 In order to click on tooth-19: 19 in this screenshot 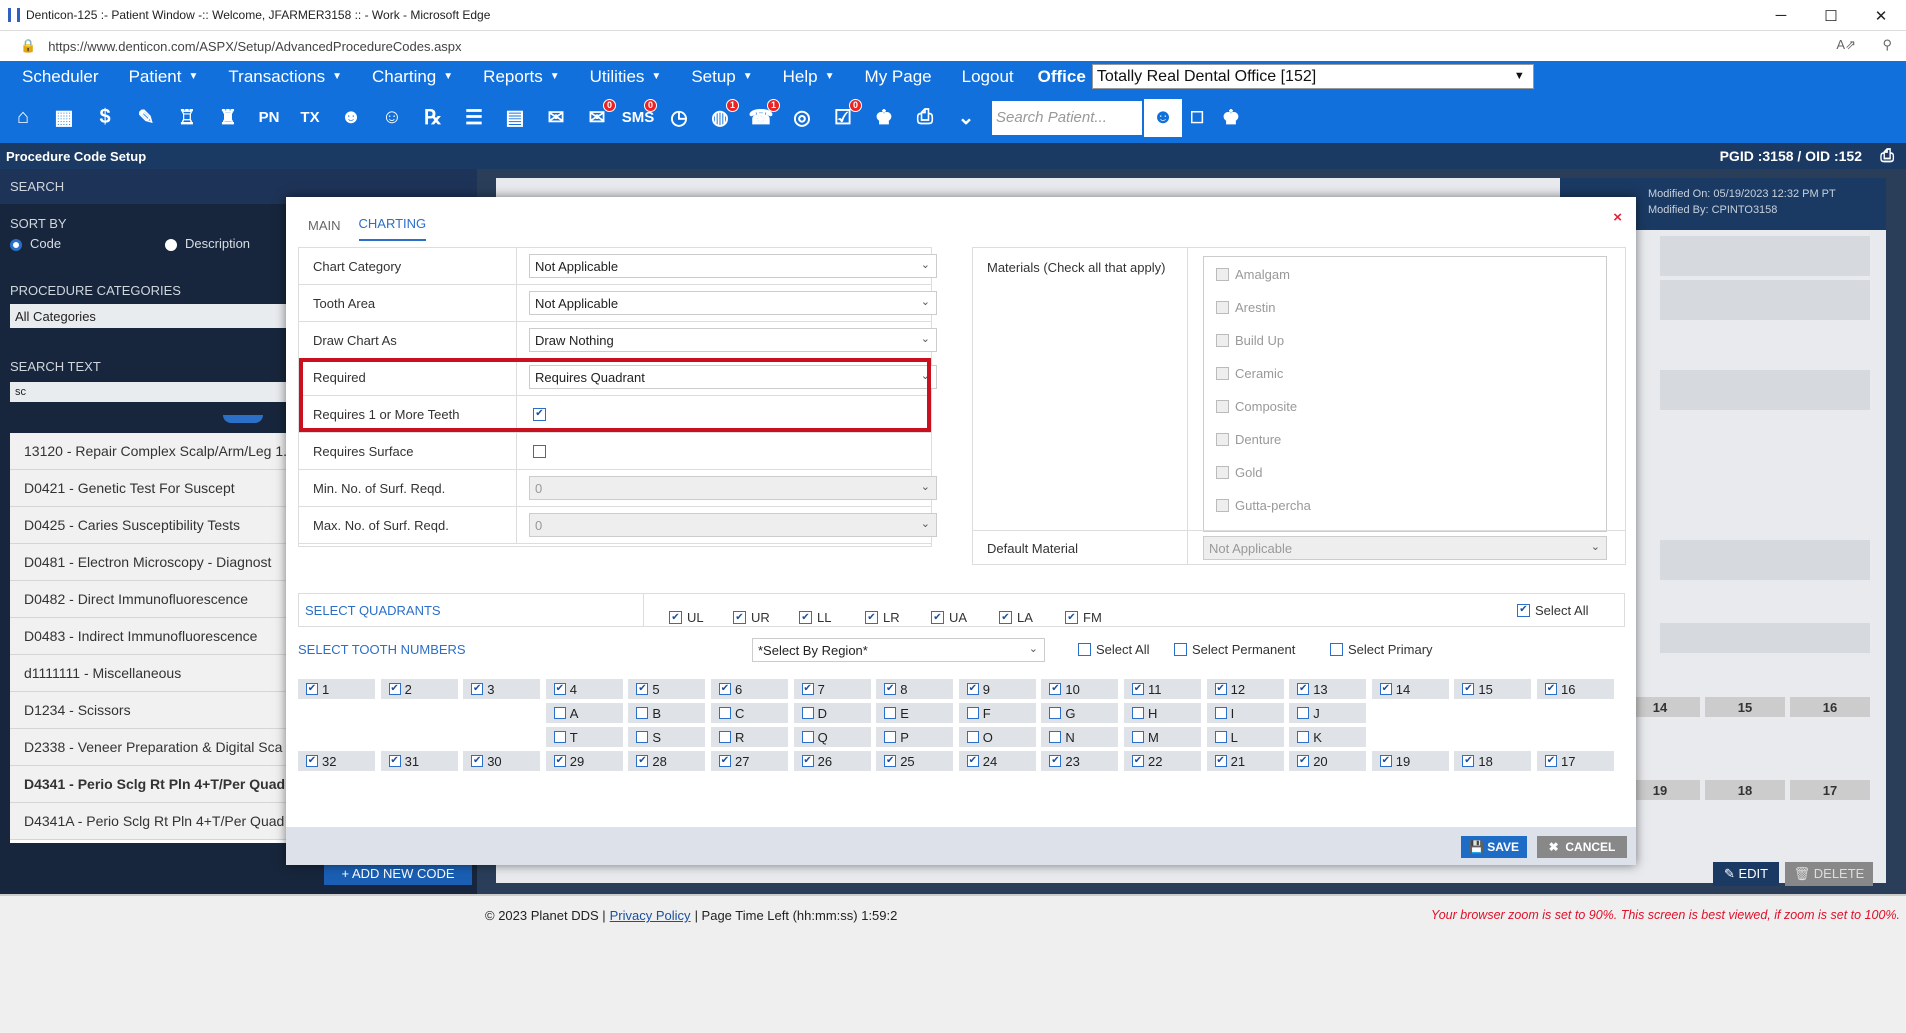, I will do `click(1410, 761)`.